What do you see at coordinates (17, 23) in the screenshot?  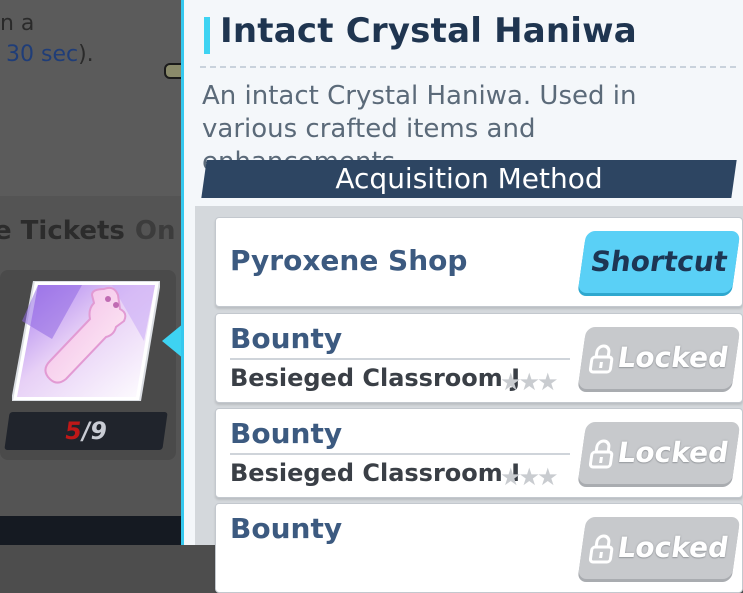 I see `background-text-line1: n a` at bounding box center [17, 23].